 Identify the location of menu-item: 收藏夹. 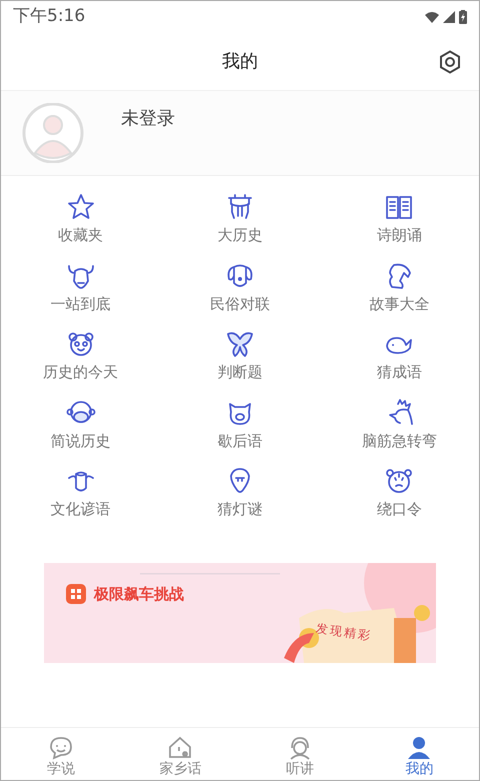
(80, 219).